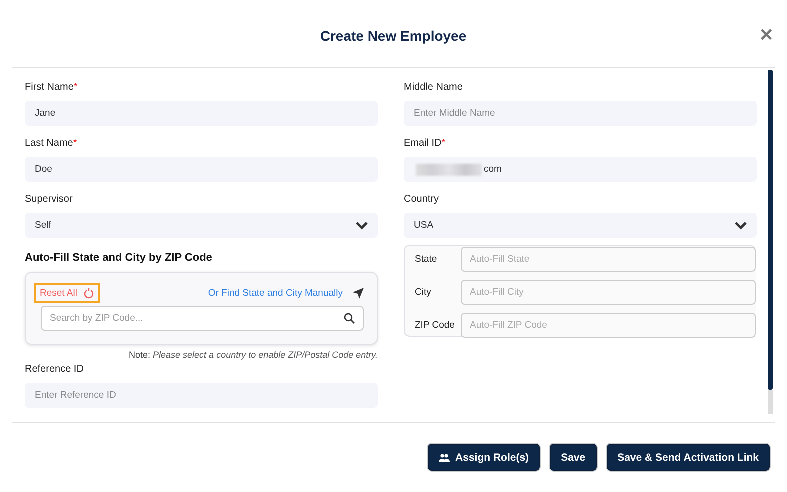 Image resolution: width=787 pixels, height=492 pixels. What do you see at coordinates (444, 458) in the screenshot?
I see `people-icon` at bounding box center [444, 458].